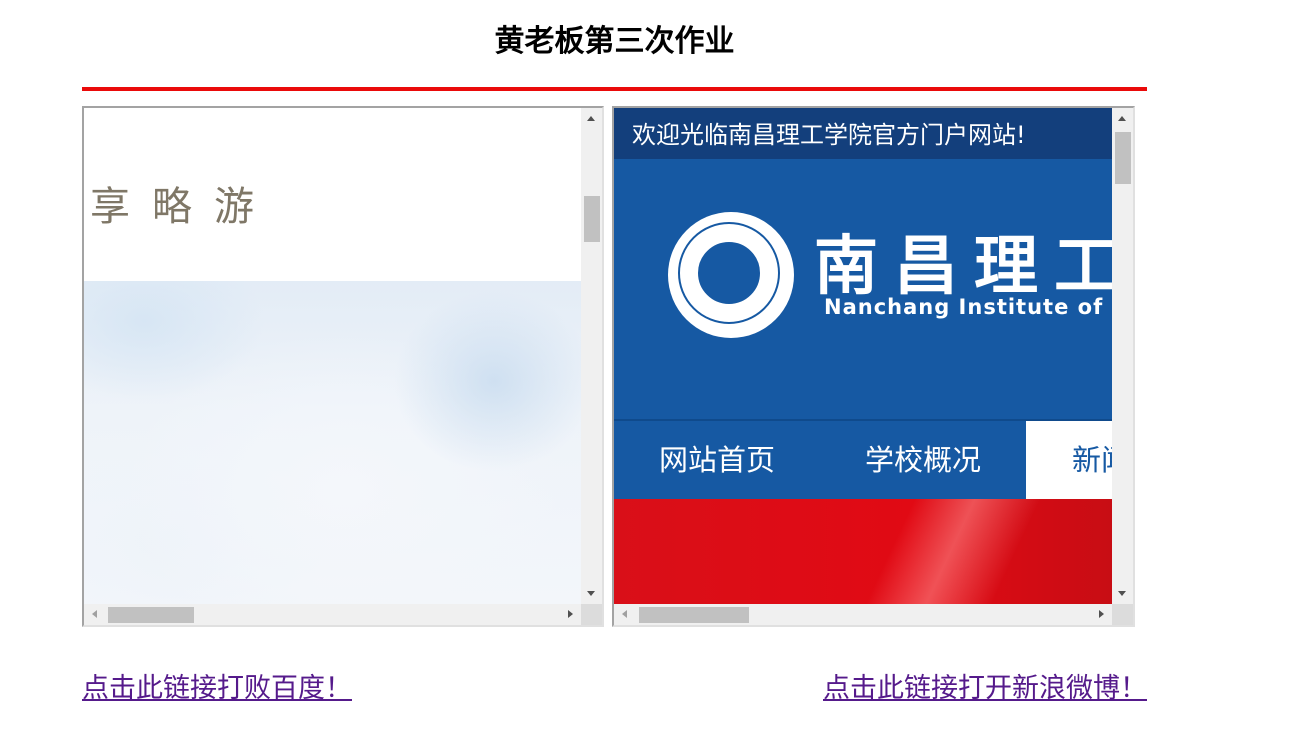 This screenshot has height=741, width=1289. What do you see at coordinates (717, 460) in the screenshot?
I see `nav-item-home: 网站首页` at bounding box center [717, 460].